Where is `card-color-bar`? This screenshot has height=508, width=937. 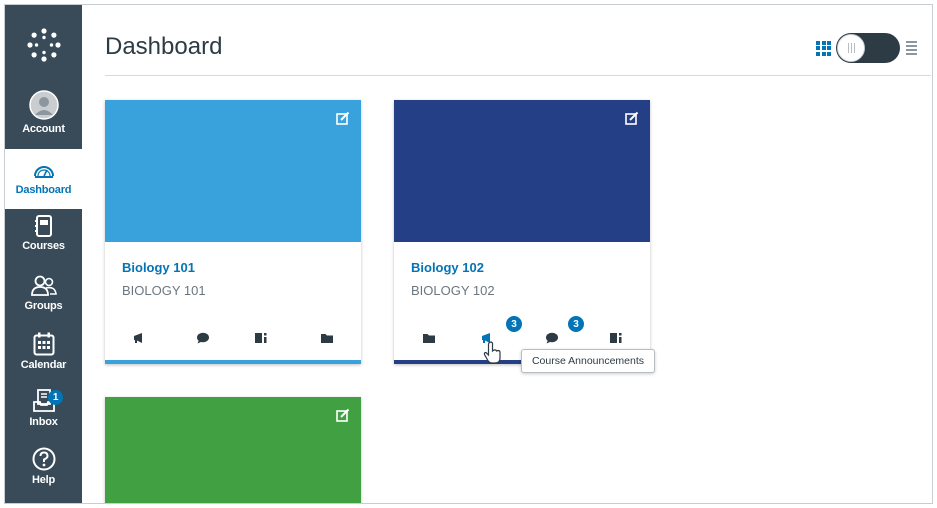 card-color-bar is located at coordinates (233, 362).